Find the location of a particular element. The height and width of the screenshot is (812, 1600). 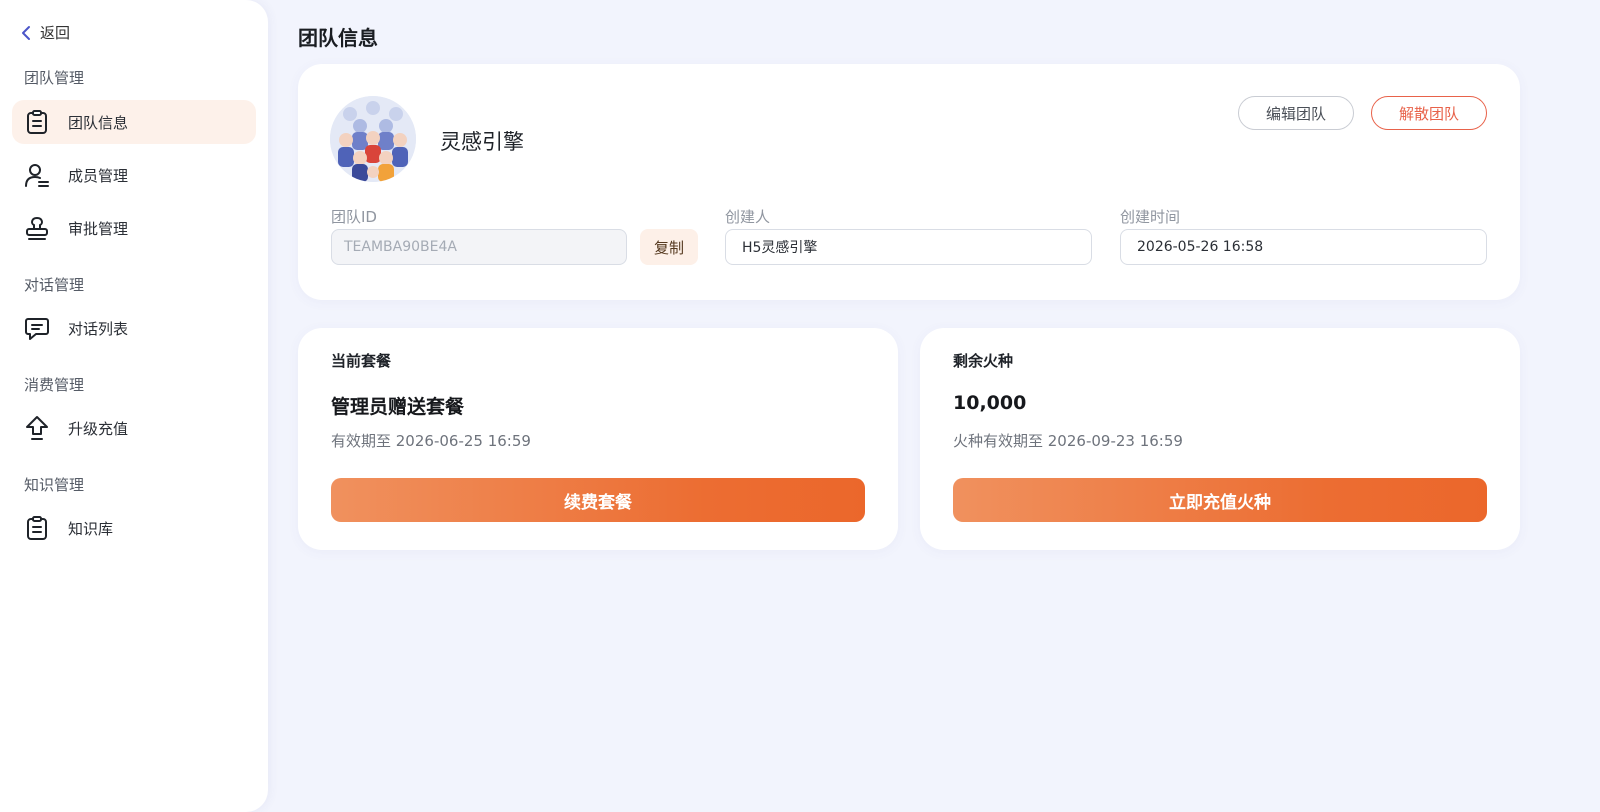

sidebar-item-label: 审批管理 is located at coordinates (98, 228).